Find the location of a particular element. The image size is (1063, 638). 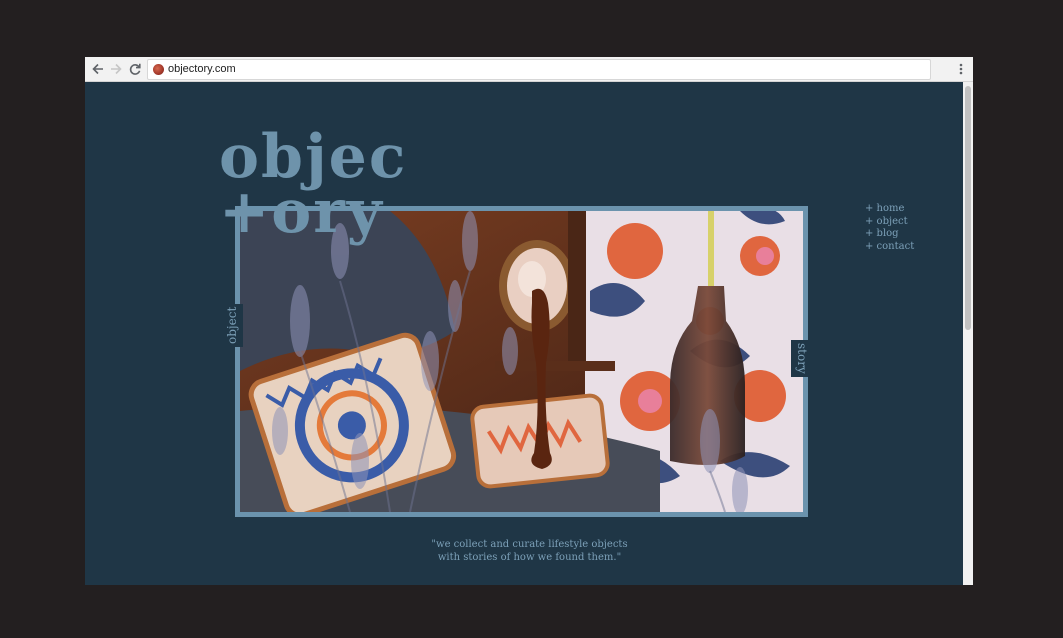

side-label-story: story is located at coordinates (802, 358).